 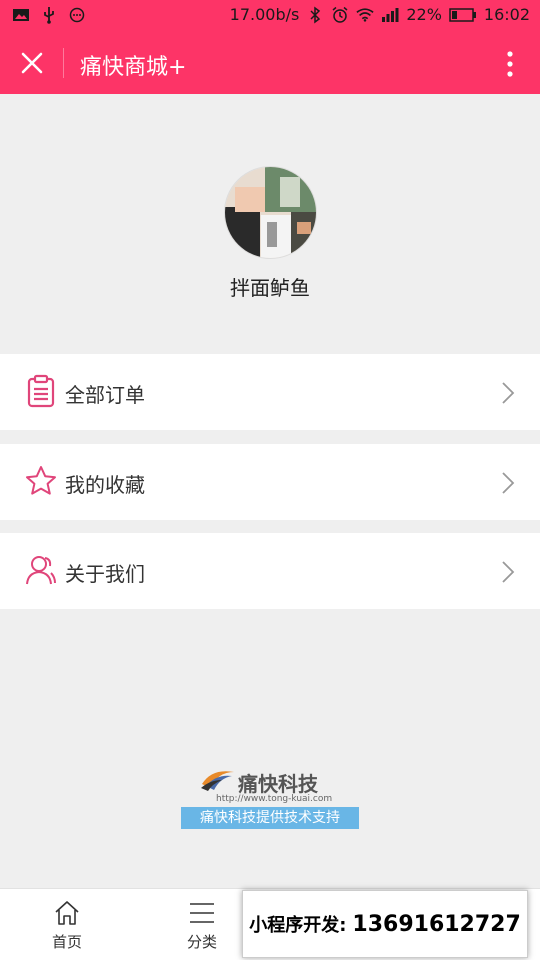 What do you see at coordinates (218, 781) in the screenshot?
I see `brand-logo-icon` at bounding box center [218, 781].